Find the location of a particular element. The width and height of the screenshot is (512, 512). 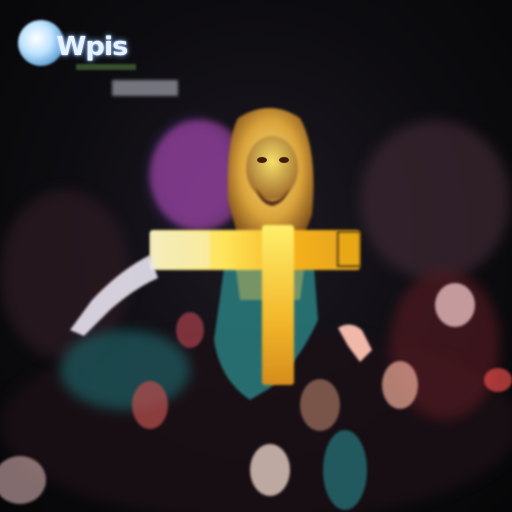

cross-emblem is located at coordinates (349, 249).